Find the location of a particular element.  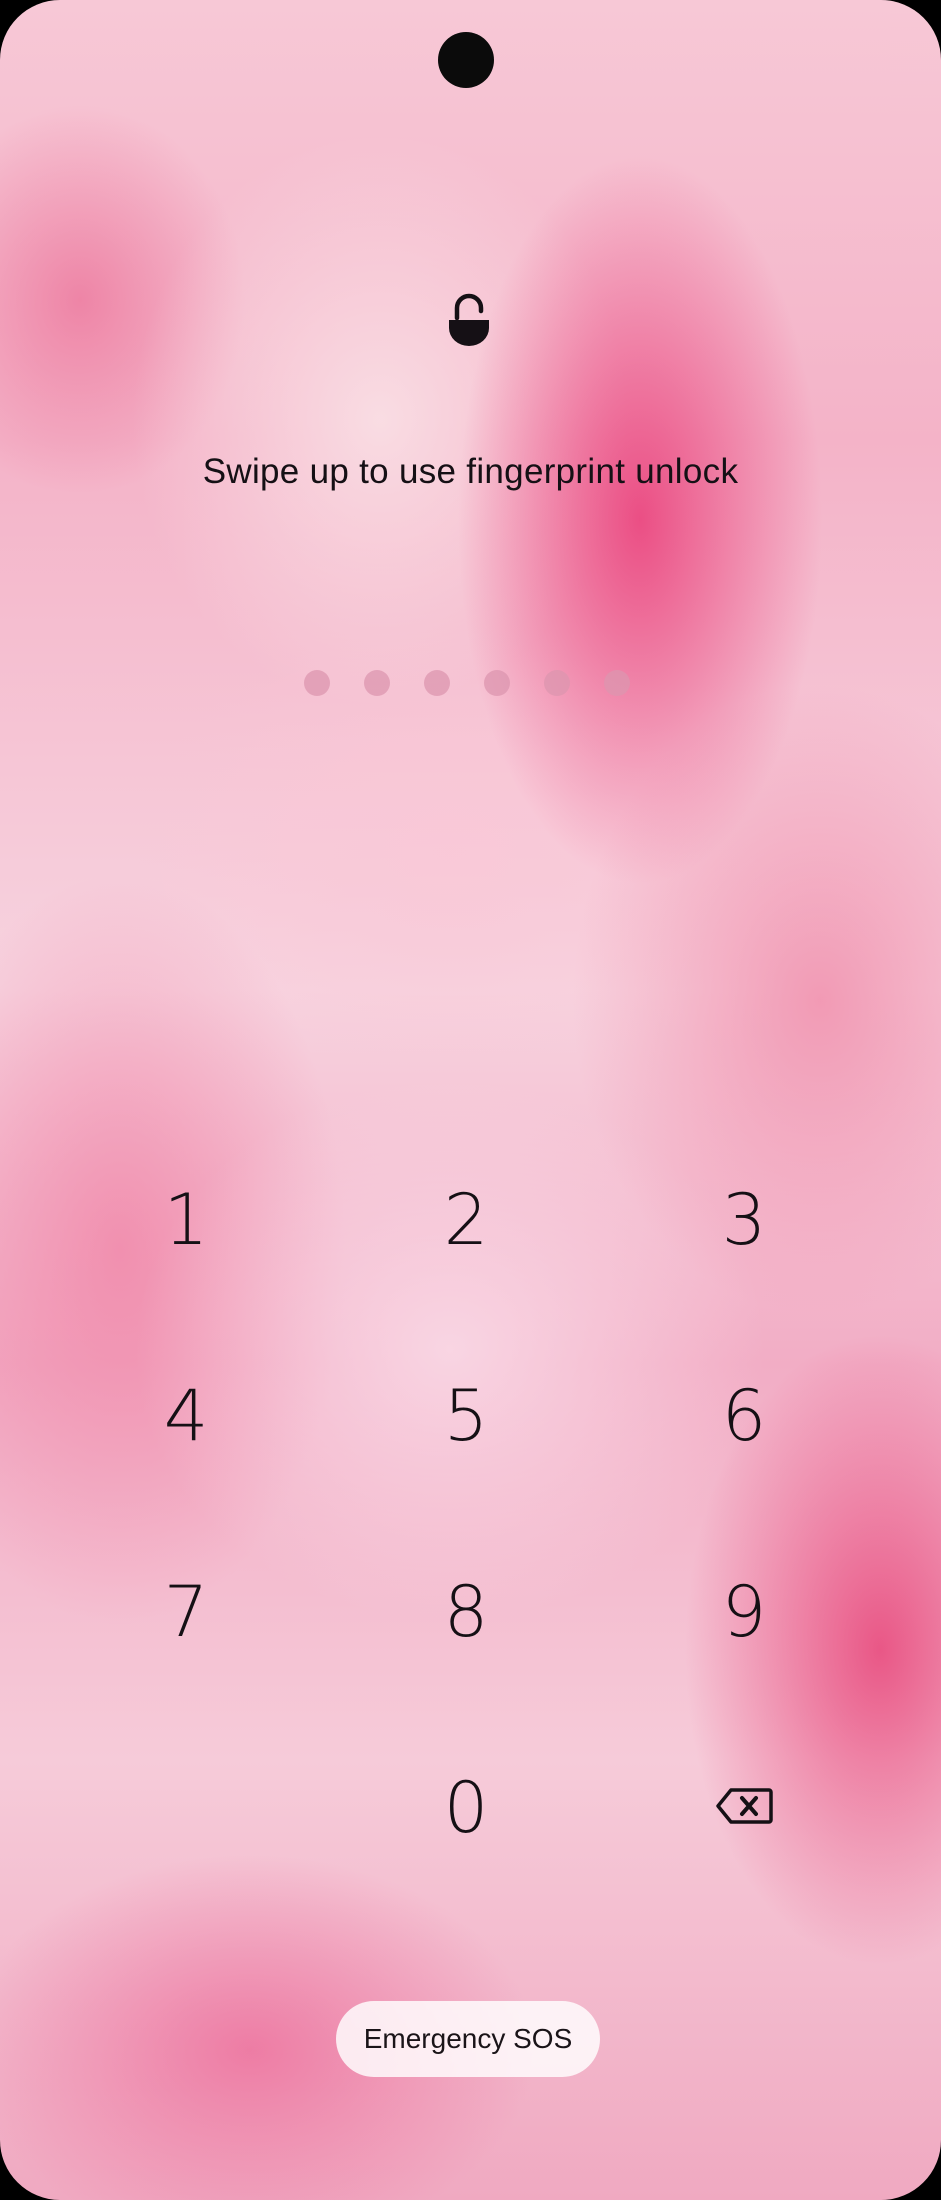

front-camera-cutout is located at coordinates (466, 60).